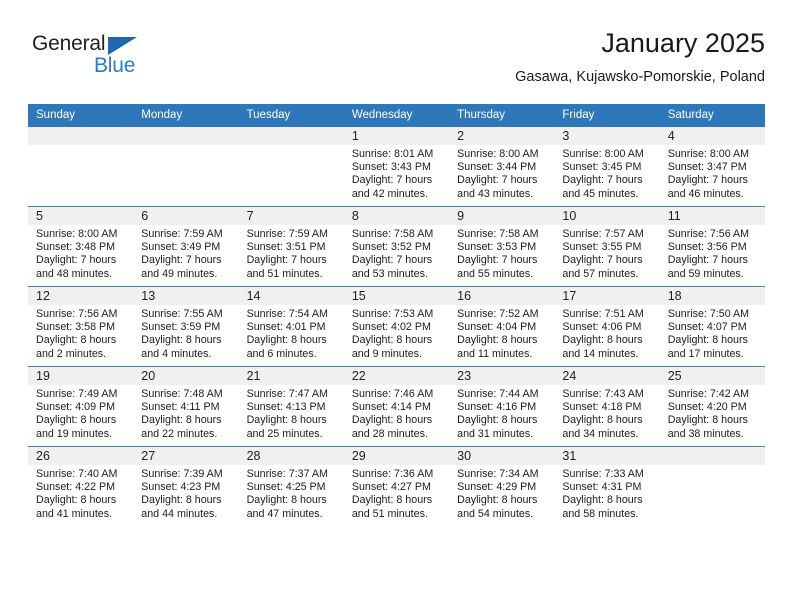 Image resolution: width=792 pixels, height=612 pixels. I want to click on sunrise-time: Sunrise: 7:34 AM, so click(498, 474).